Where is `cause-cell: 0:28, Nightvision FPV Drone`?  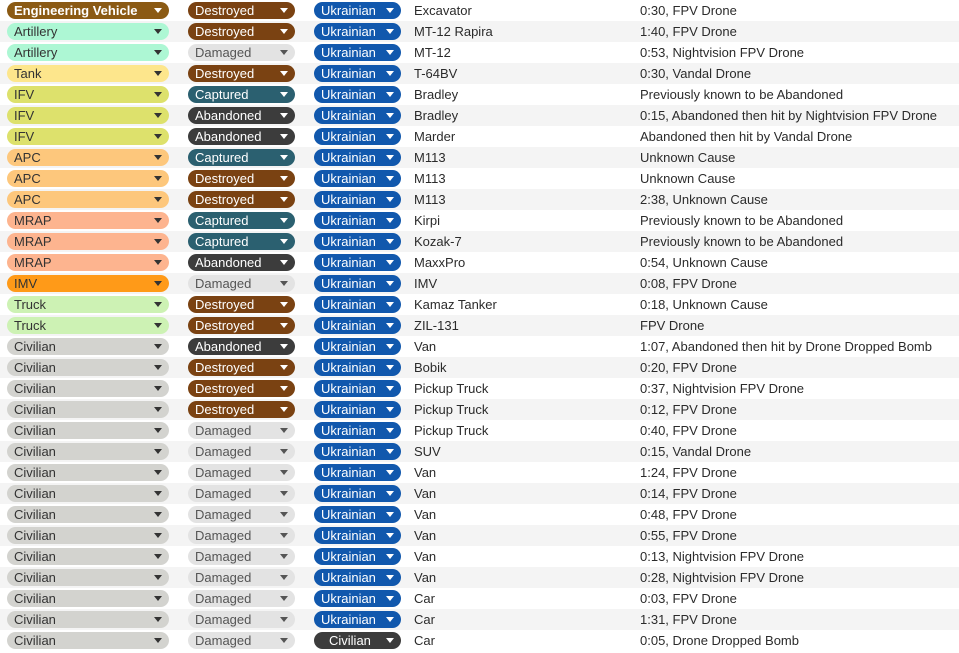 cause-cell: 0:28, Nightvision FPV Drone is located at coordinates (722, 577).